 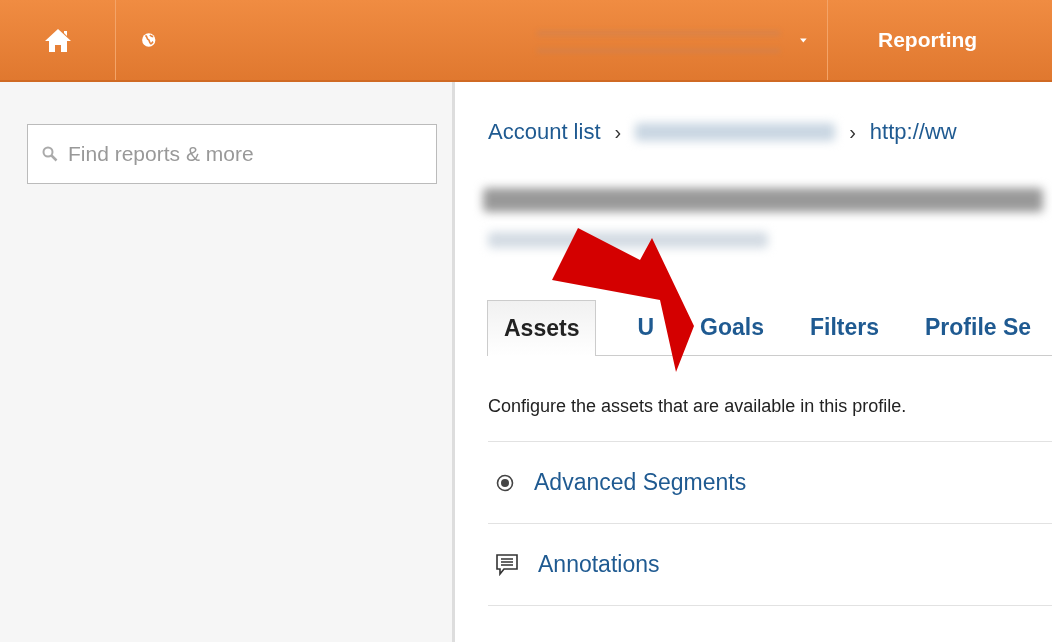 I want to click on search-field: Find reports & more, so click(x=232, y=154).